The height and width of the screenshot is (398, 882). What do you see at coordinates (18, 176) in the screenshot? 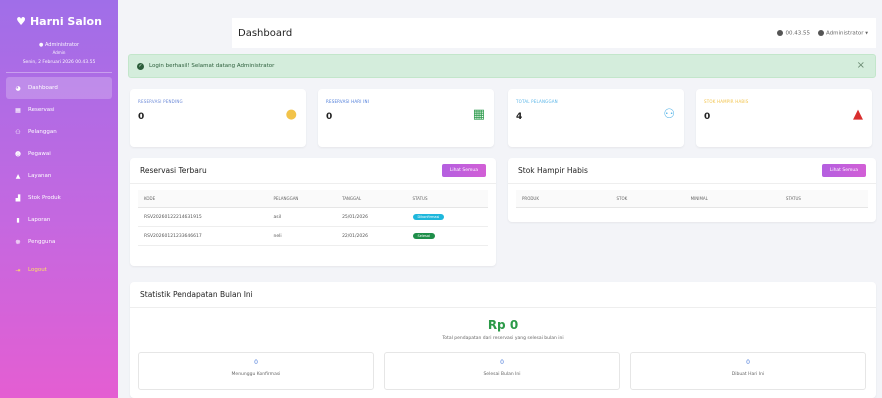
I see `scissors-icon: ▲` at bounding box center [18, 176].